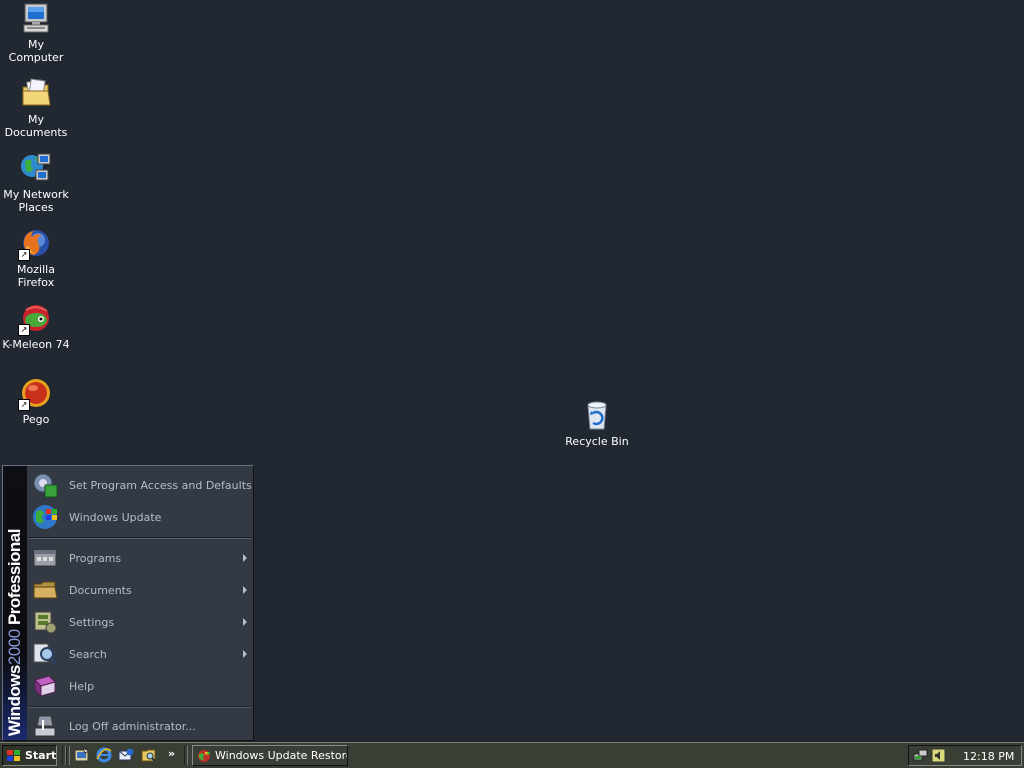 Image resolution: width=1024 pixels, height=768 pixels. What do you see at coordinates (140, 622) in the screenshot?
I see `menu-item-settings: Settings` at bounding box center [140, 622].